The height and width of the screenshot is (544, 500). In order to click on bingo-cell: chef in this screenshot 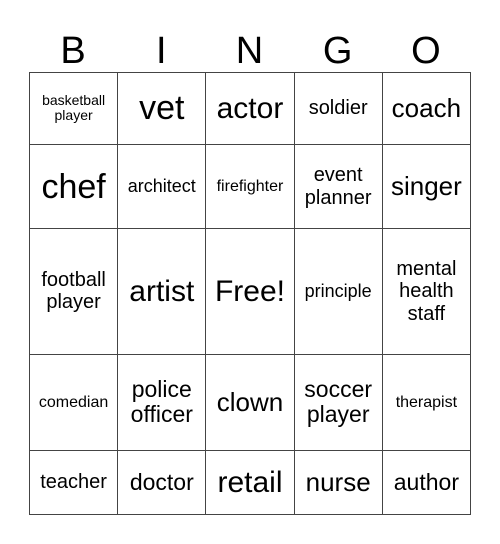, I will do `click(73, 186)`.